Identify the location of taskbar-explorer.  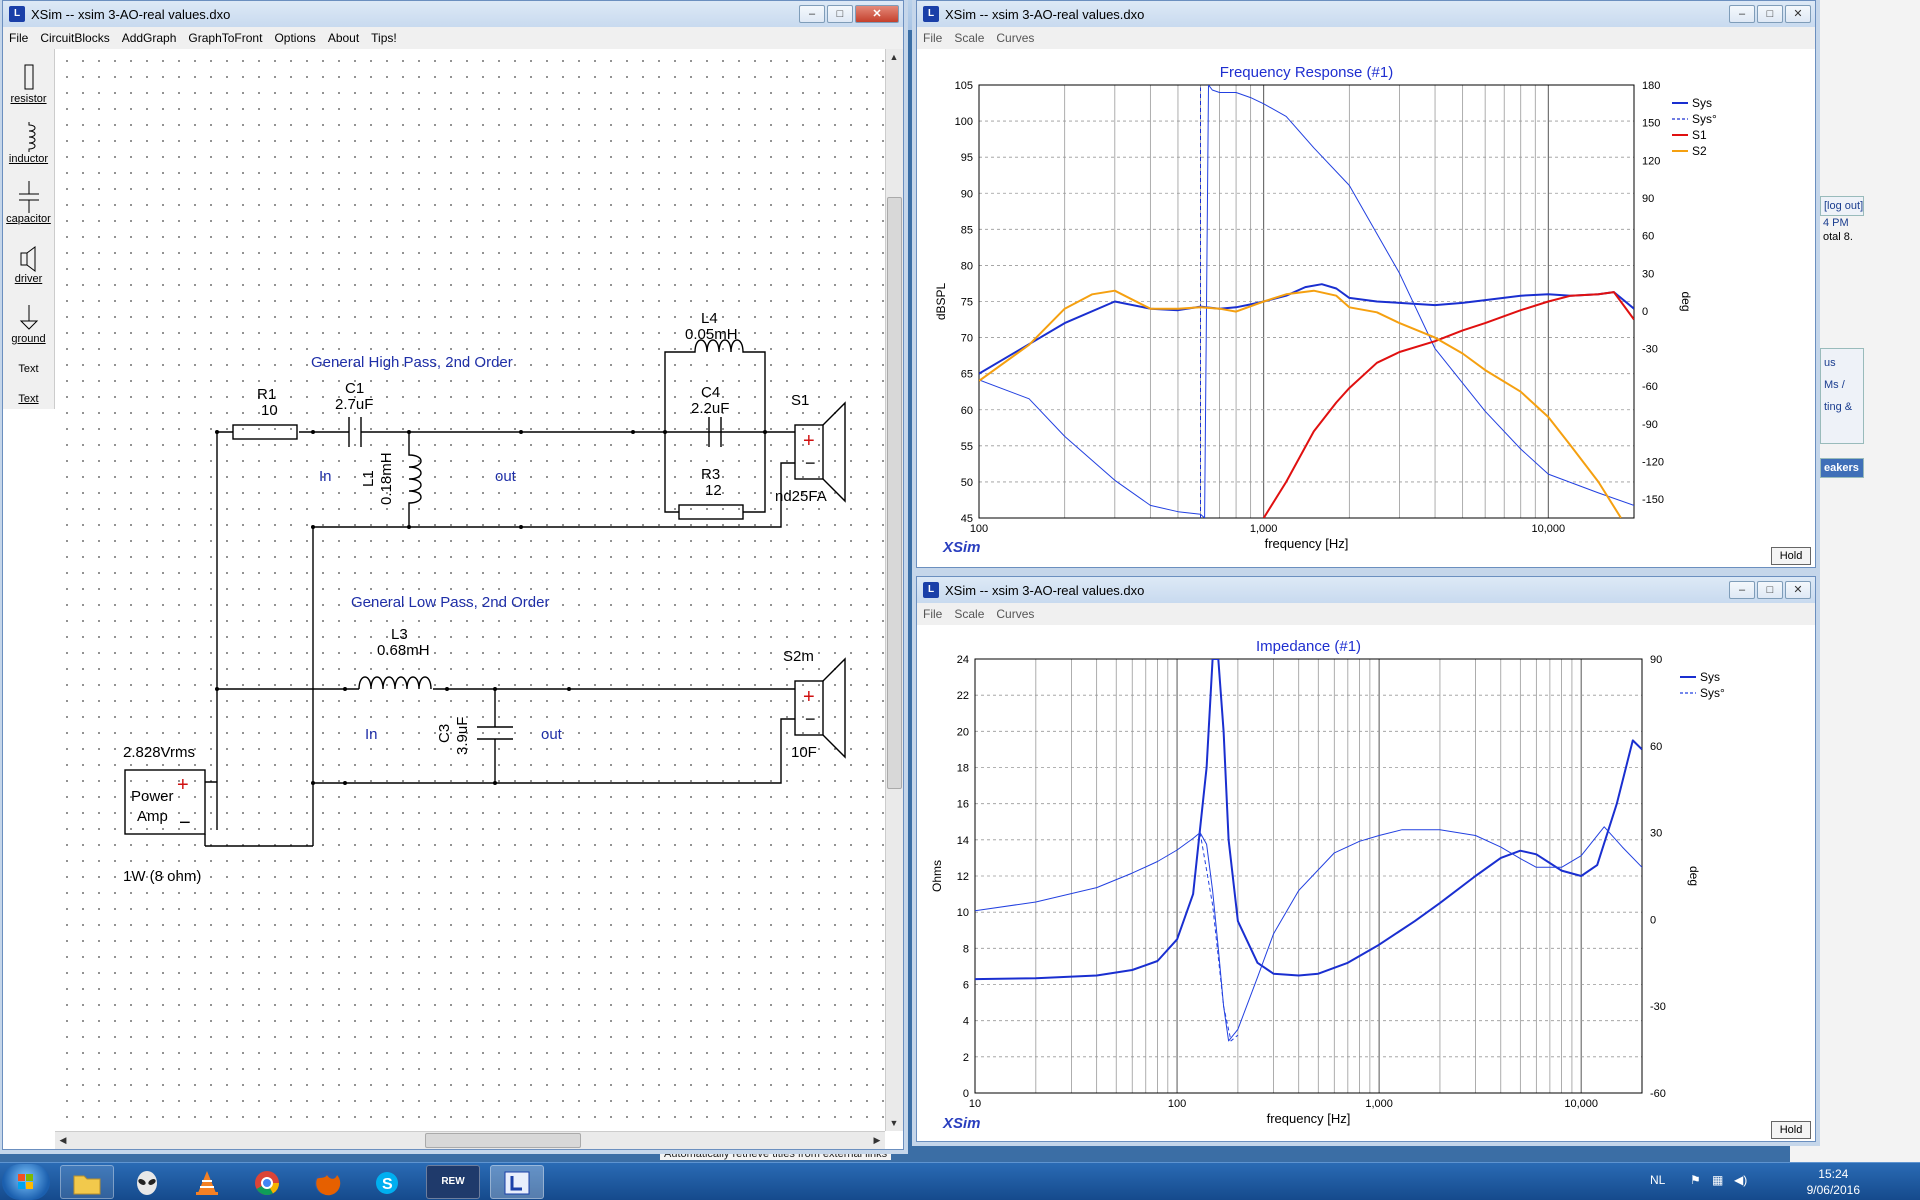
(87, 1182).